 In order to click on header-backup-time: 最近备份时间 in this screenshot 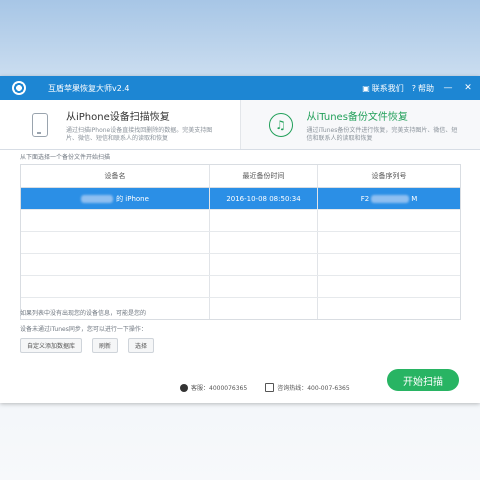, I will do `click(264, 176)`.